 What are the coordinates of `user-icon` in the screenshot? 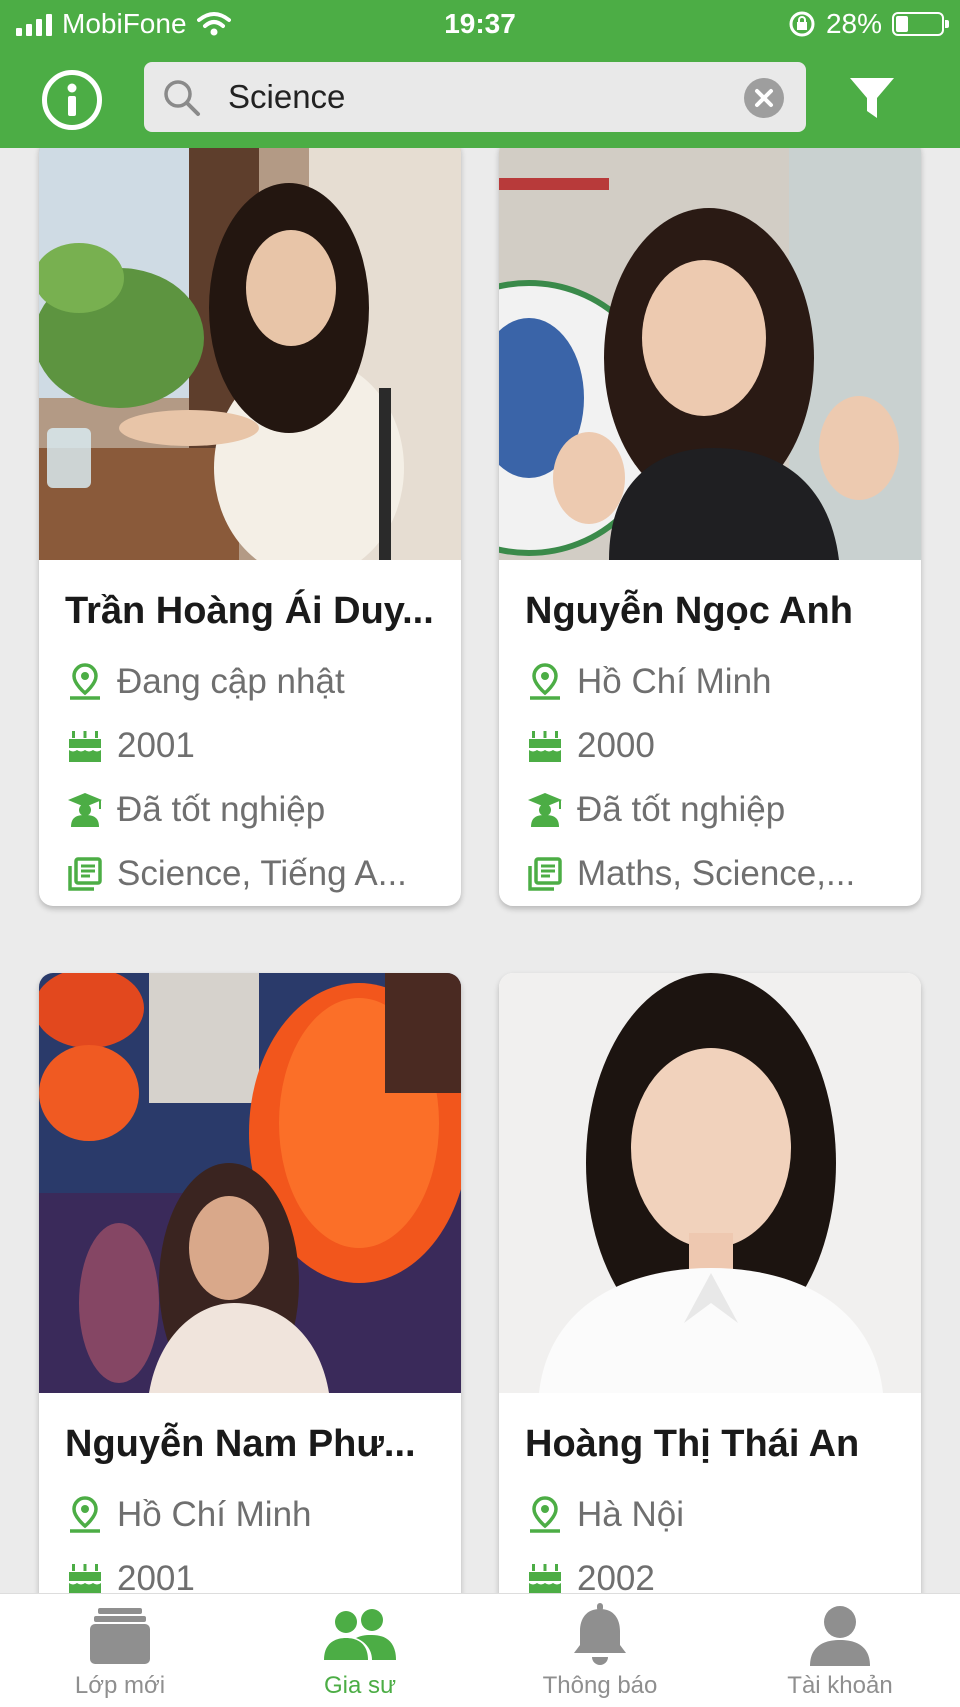 It's located at (840, 1636).